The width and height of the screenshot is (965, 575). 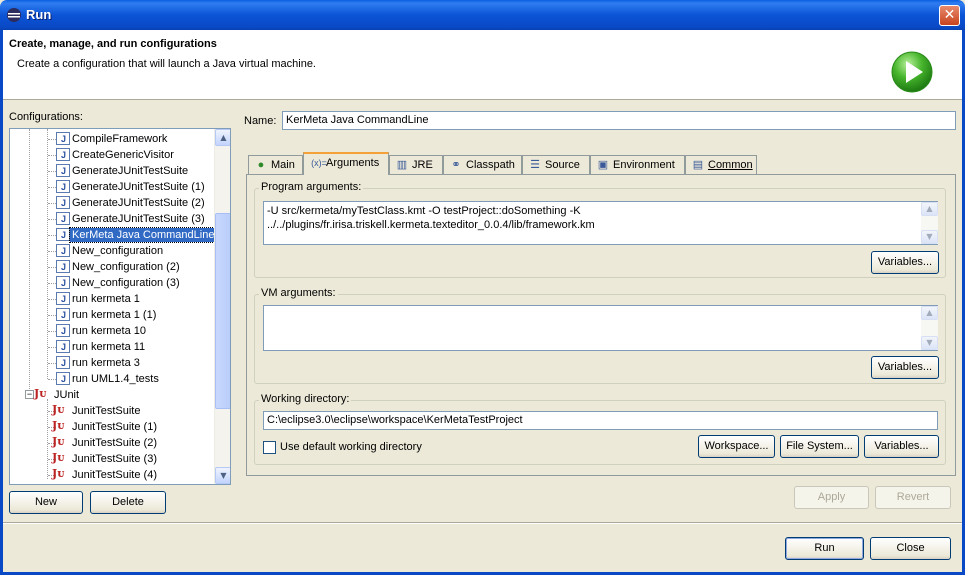 What do you see at coordinates (46, 502) in the screenshot?
I see `new-button: New` at bounding box center [46, 502].